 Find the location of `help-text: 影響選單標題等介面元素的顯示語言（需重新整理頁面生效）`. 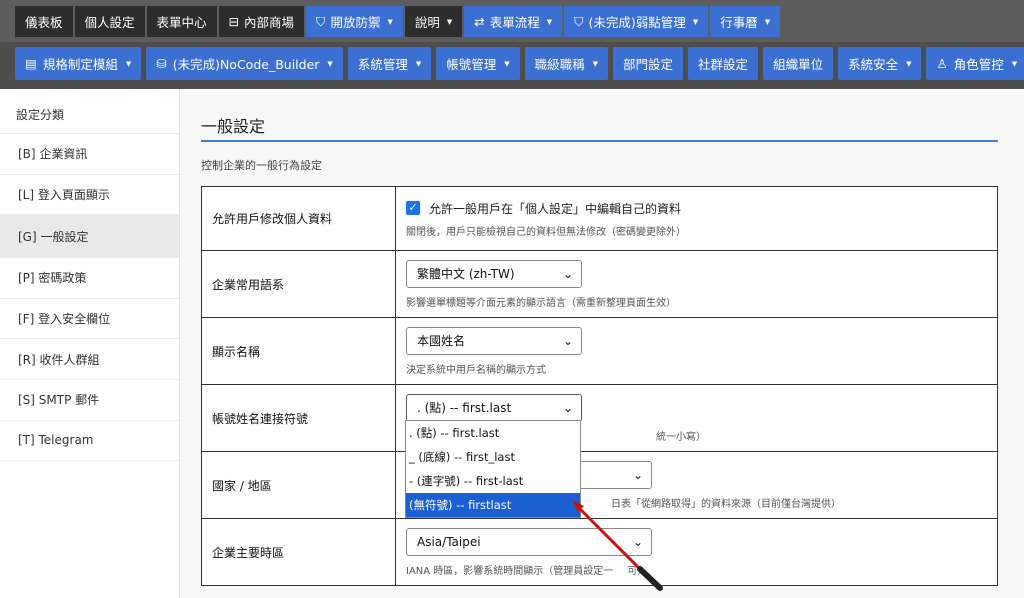

help-text: 影響選單標題等介面元素的顯示語言（需重新整理頁面生效） is located at coordinates (541, 303).